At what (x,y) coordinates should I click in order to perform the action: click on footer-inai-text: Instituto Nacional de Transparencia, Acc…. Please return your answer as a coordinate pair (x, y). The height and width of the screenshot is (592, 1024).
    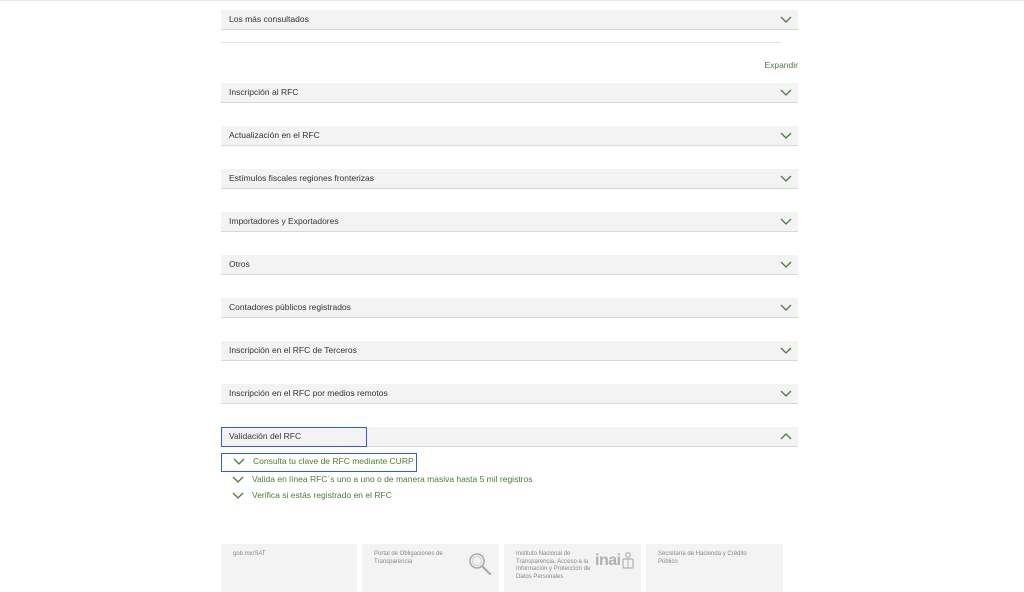
    Looking at the image, I should click on (553, 565).